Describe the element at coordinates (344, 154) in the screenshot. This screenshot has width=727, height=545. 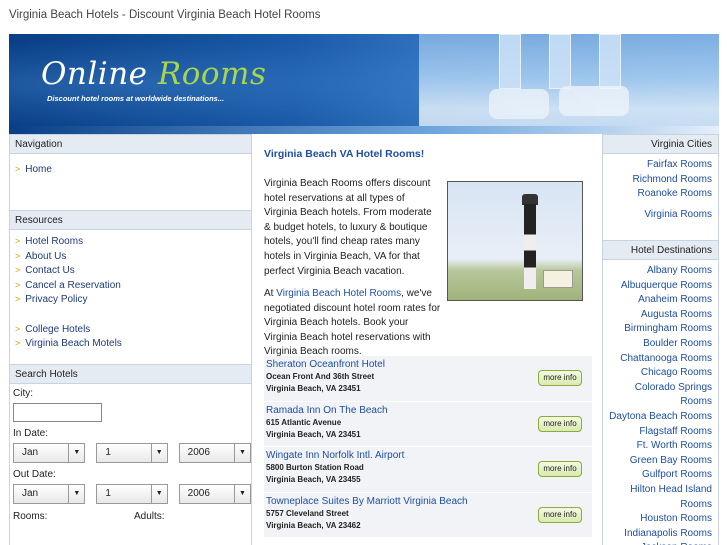
I see `main-heading: Virginia Beach VA Hotel Rooms!` at that location.